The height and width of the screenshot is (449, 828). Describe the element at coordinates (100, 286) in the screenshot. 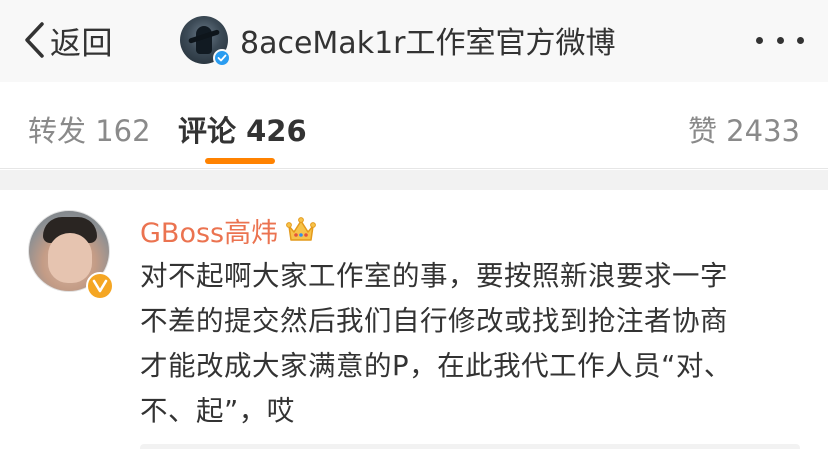

I see `vip-v-icon` at that location.